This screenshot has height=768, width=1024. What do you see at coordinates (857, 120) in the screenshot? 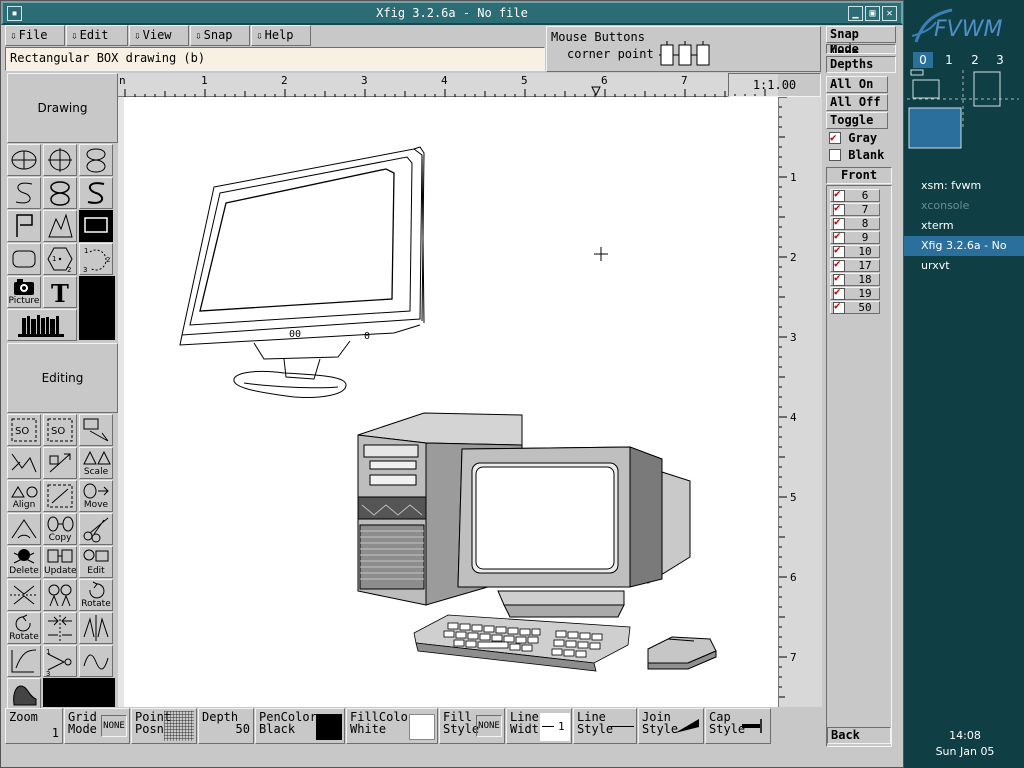
I see `toggle-button: Toggle` at bounding box center [857, 120].